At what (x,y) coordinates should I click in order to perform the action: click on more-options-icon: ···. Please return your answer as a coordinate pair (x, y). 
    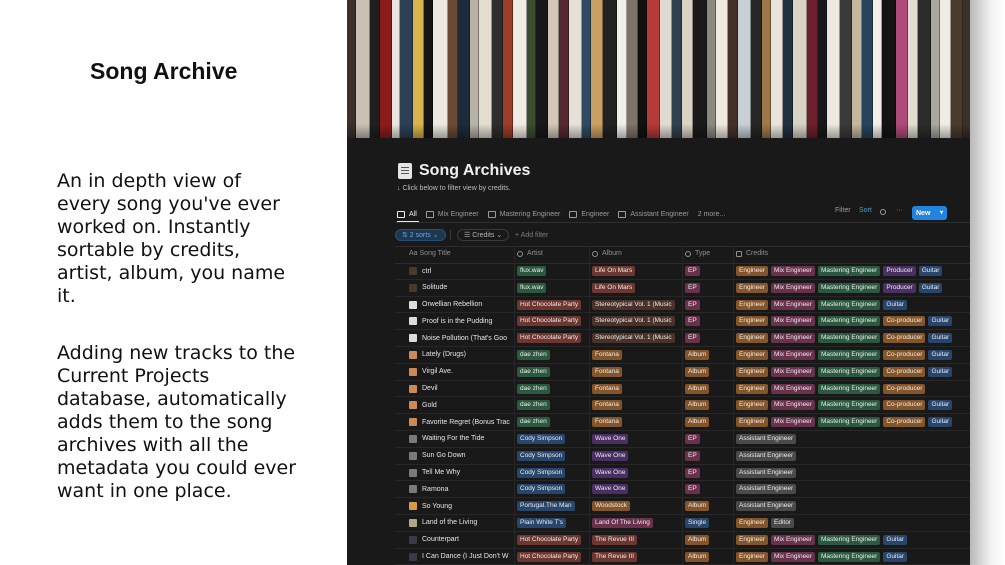
    Looking at the image, I should click on (899, 210).